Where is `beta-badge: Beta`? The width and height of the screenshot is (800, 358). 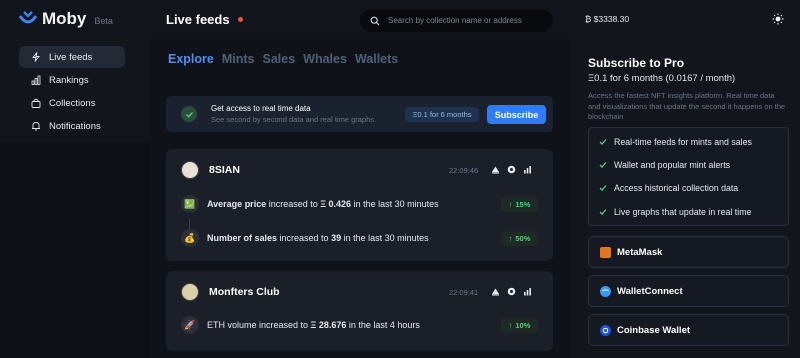
beta-badge: Beta is located at coordinates (103, 20).